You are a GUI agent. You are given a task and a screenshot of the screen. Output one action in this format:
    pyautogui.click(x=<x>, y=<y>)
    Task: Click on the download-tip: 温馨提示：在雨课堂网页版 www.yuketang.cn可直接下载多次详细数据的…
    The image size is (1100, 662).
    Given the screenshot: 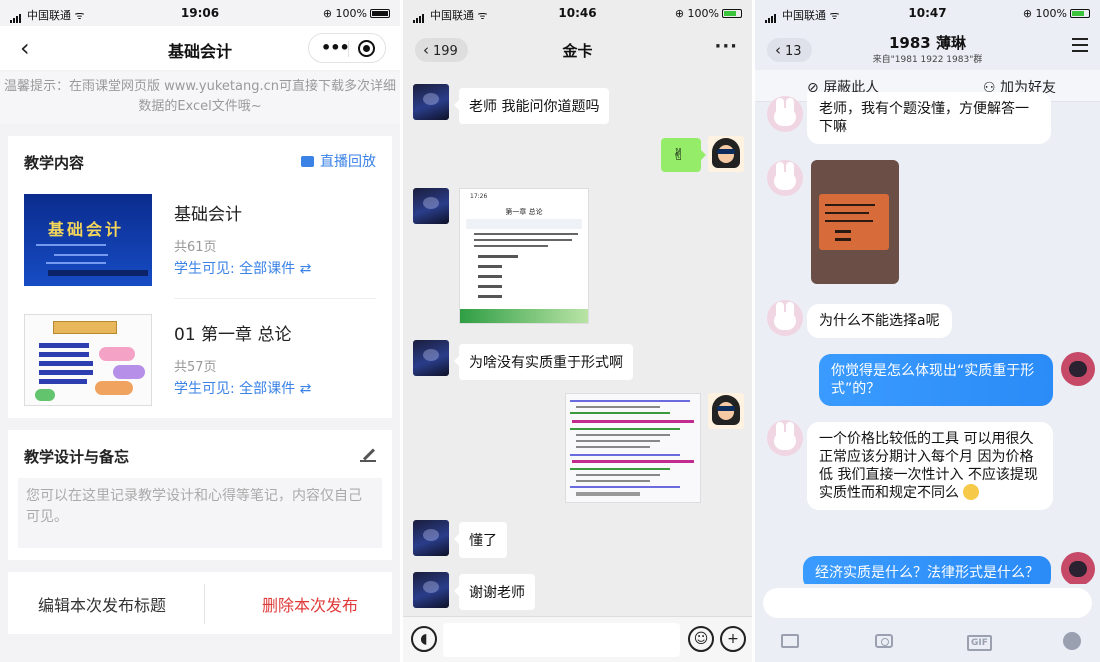 What is the action you would take?
    pyautogui.click(x=200, y=98)
    